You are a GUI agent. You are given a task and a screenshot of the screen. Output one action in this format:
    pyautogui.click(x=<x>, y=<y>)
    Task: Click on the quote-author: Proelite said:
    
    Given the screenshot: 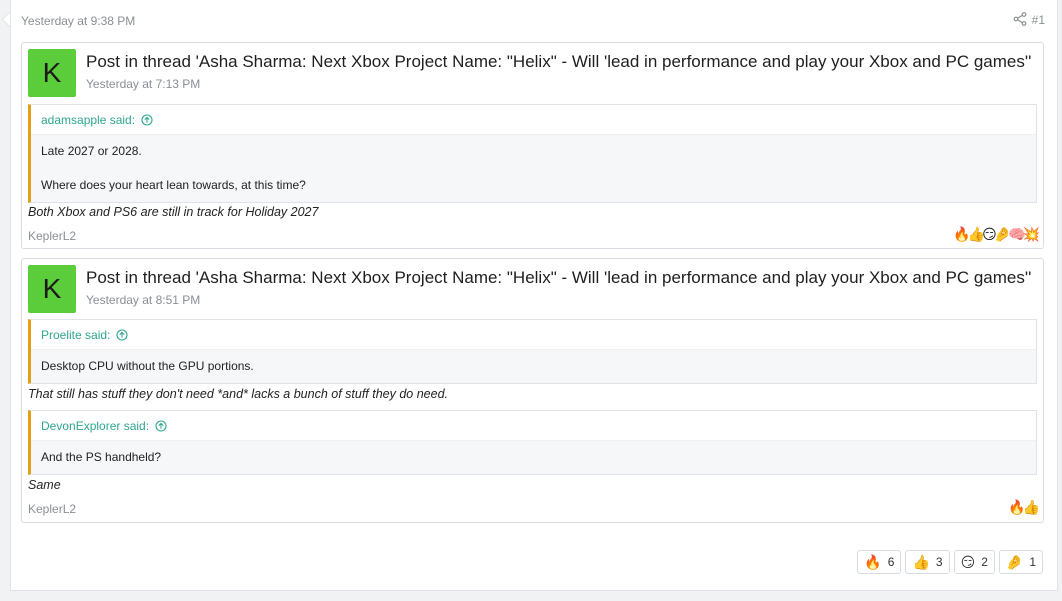 What is the action you would take?
    pyautogui.click(x=75, y=335)
    